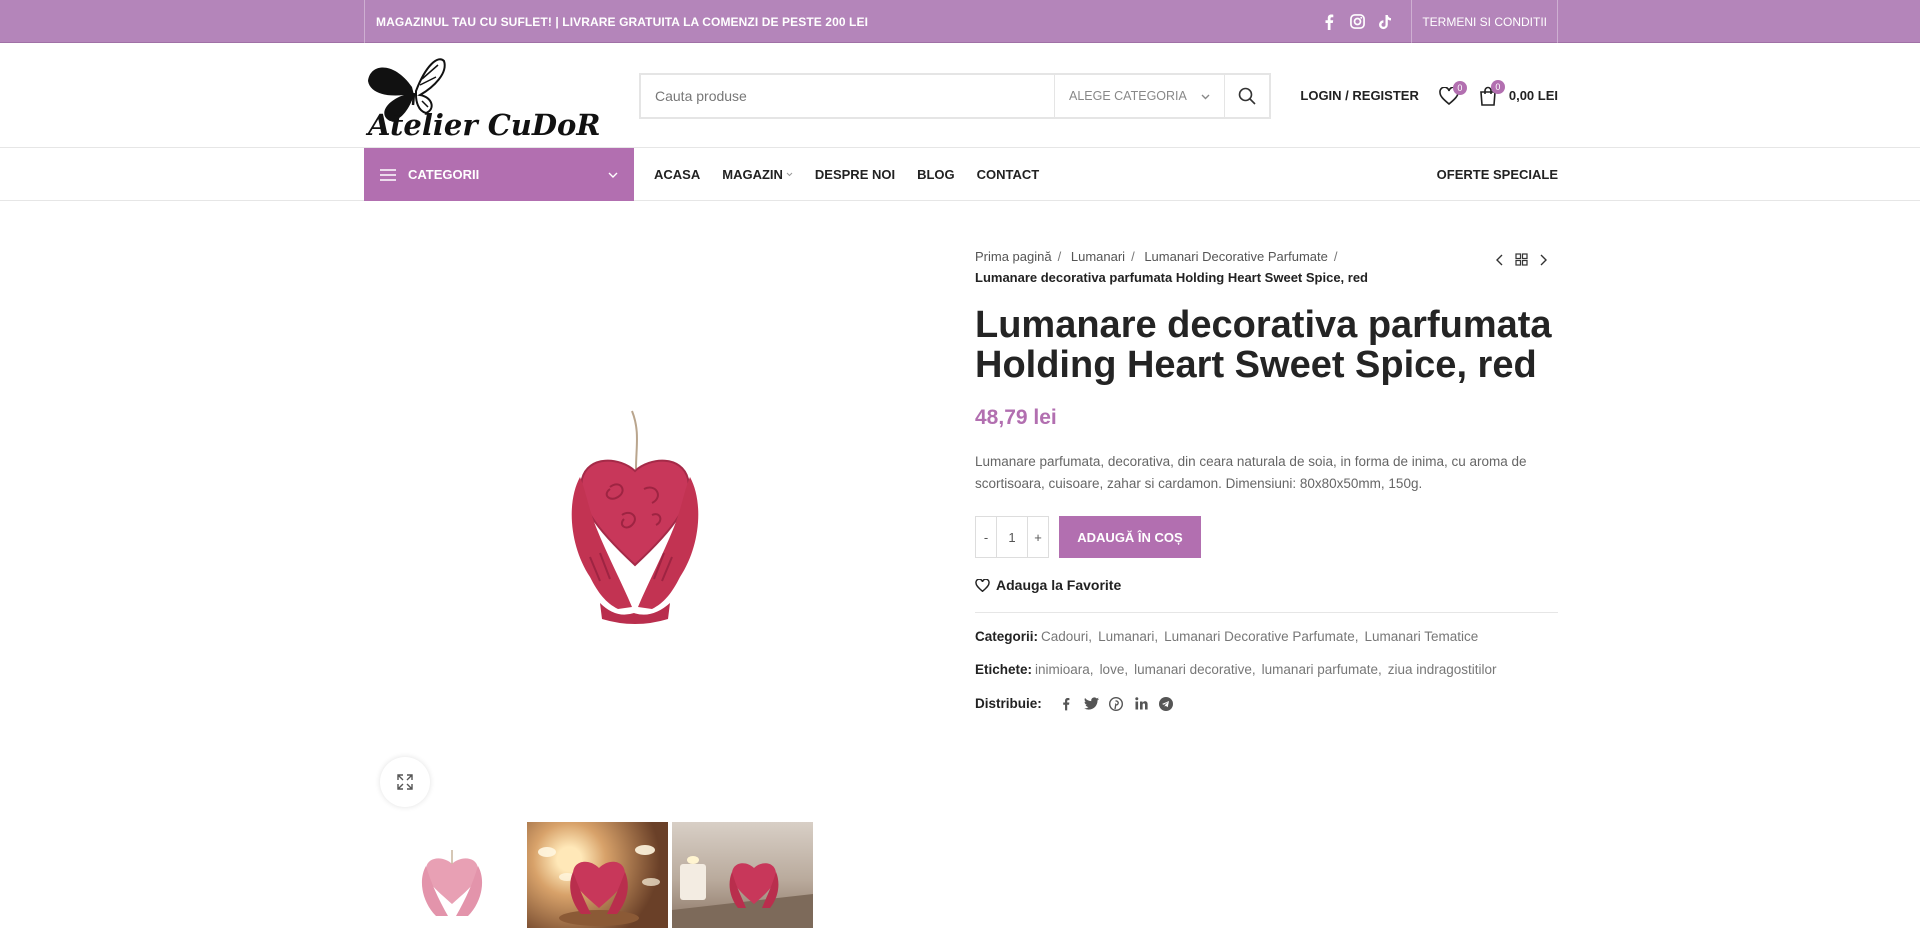 Image resolution: width=1920 pixels, height=937 pixels. I want to click on product-navigation, so click(1521, 259).